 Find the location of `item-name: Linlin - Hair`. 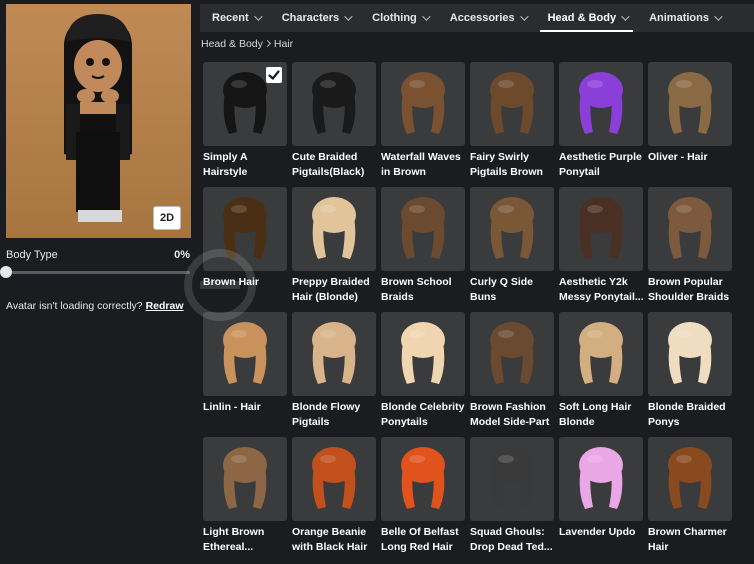

item-name: Linlin - Hair is located at coordinates (232, 407).